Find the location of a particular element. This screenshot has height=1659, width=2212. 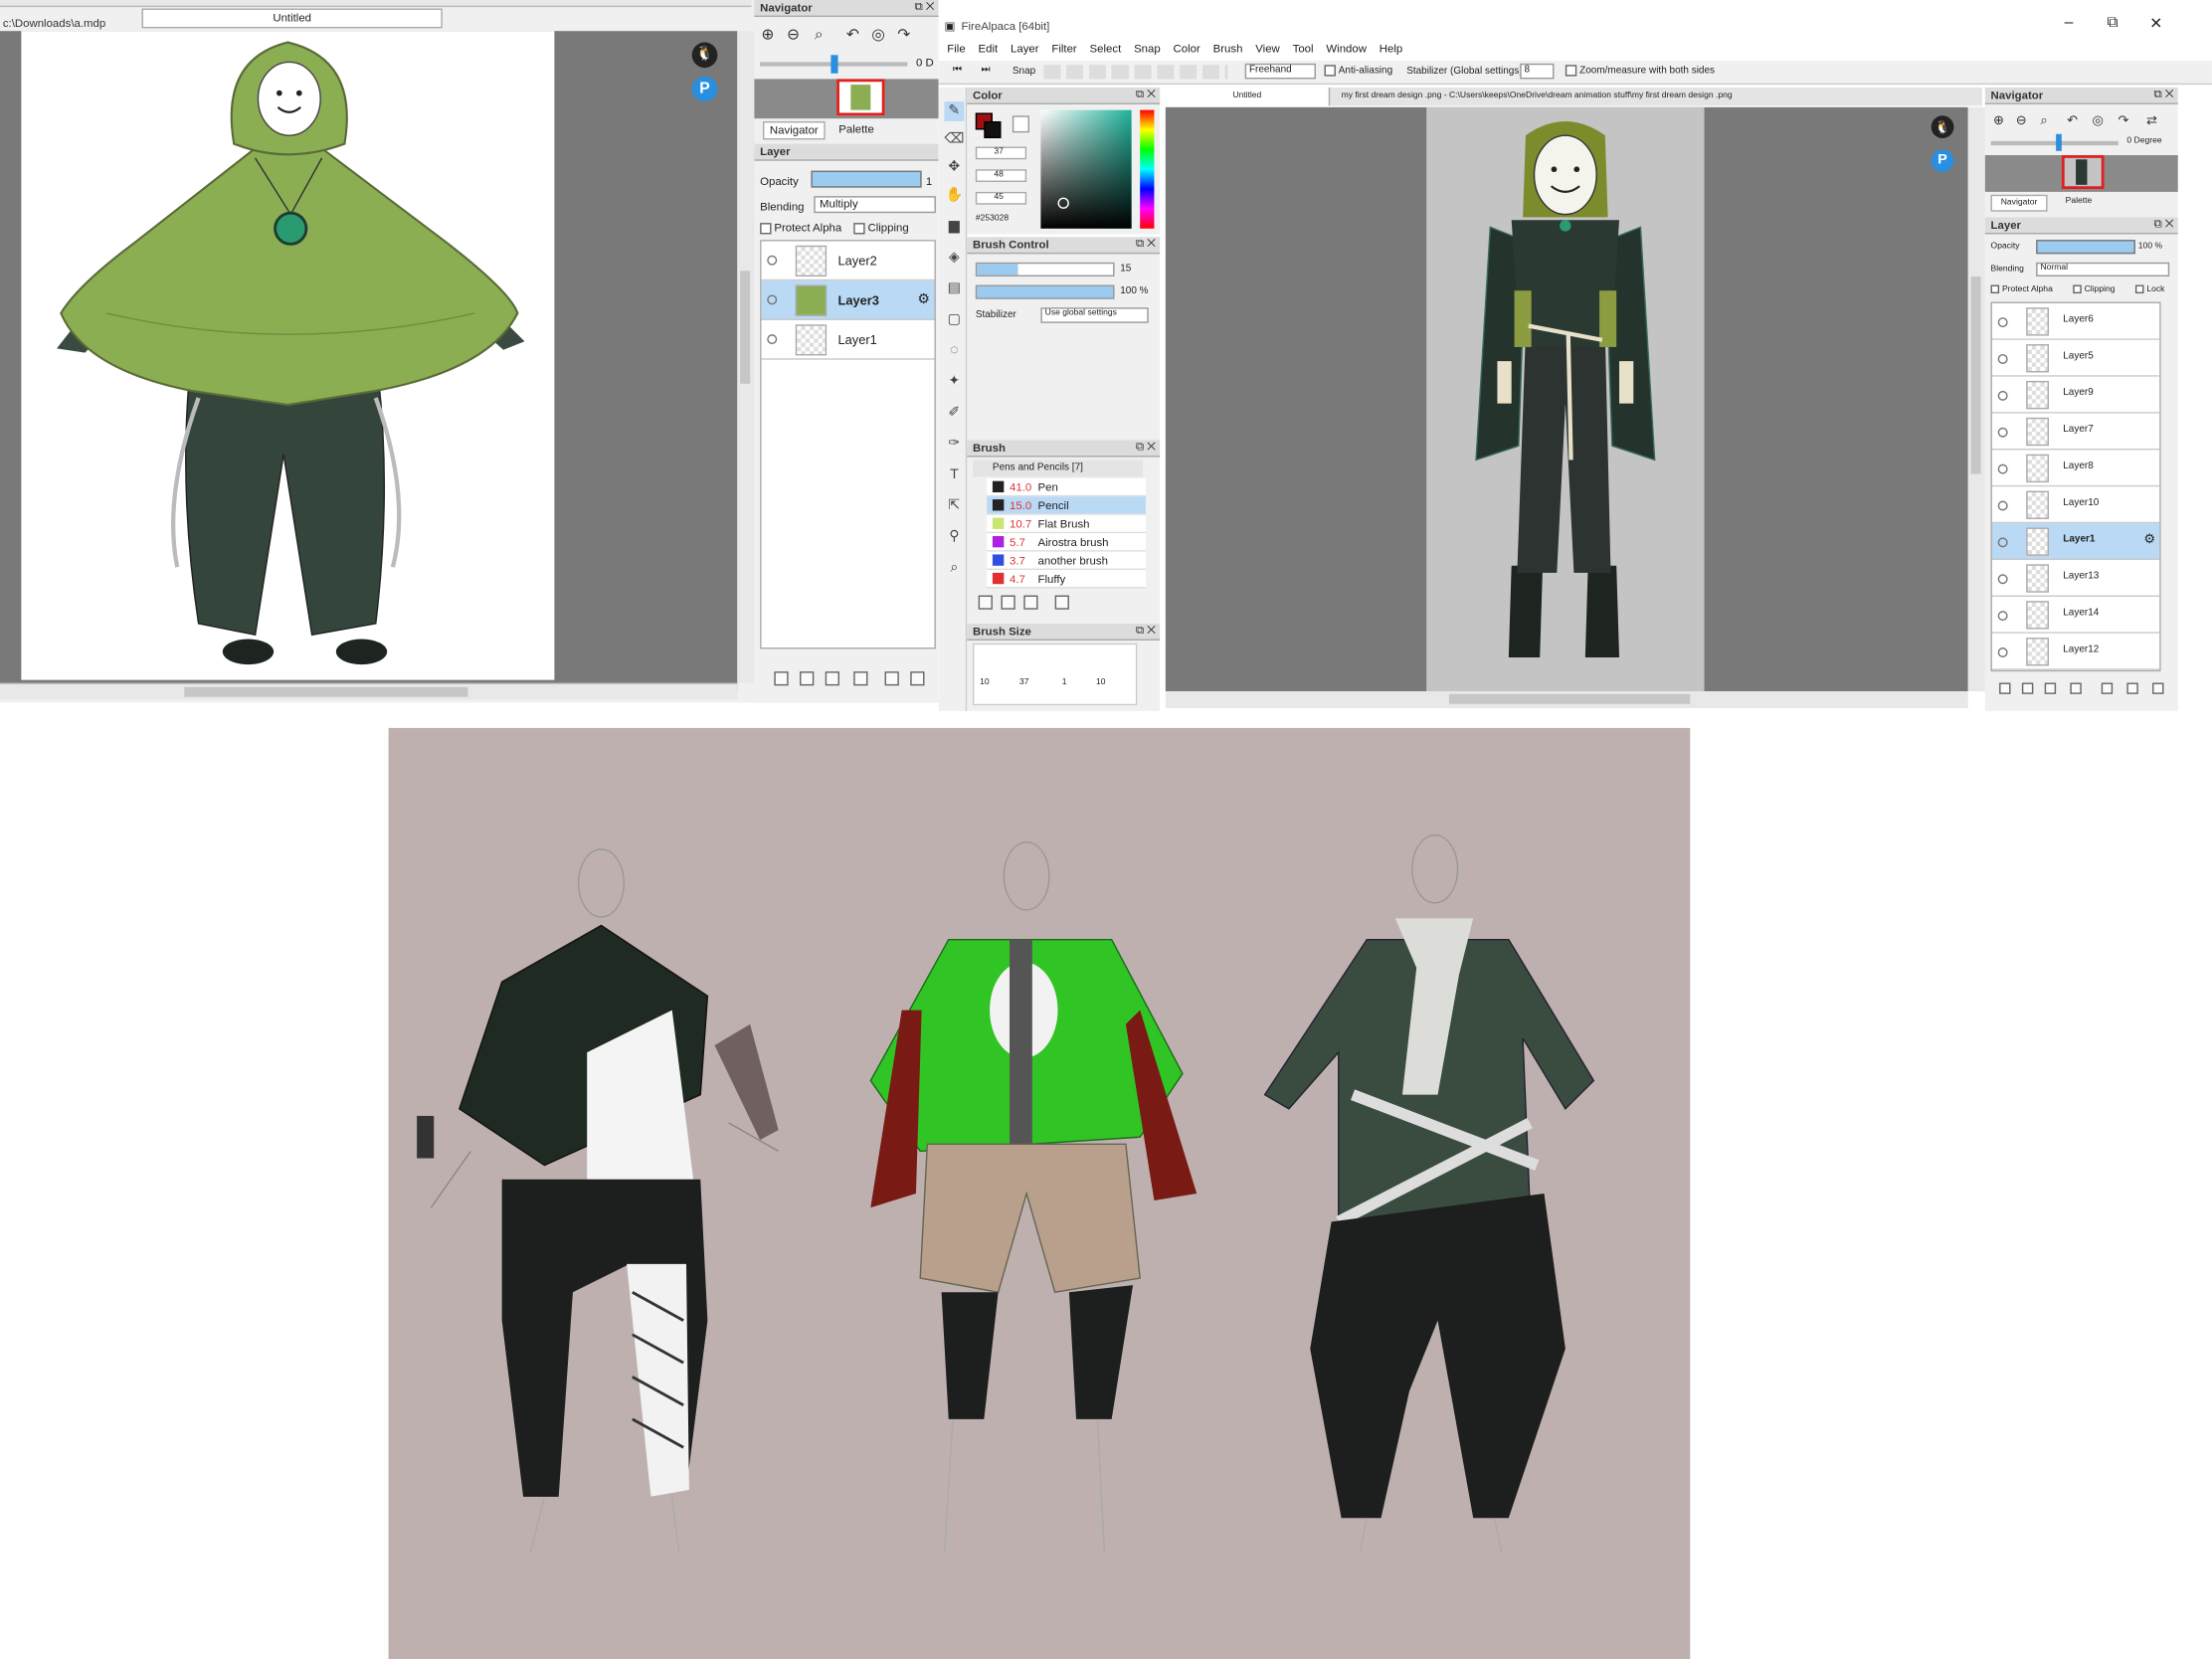

menu-file: File is located at coordinates (956, 49).